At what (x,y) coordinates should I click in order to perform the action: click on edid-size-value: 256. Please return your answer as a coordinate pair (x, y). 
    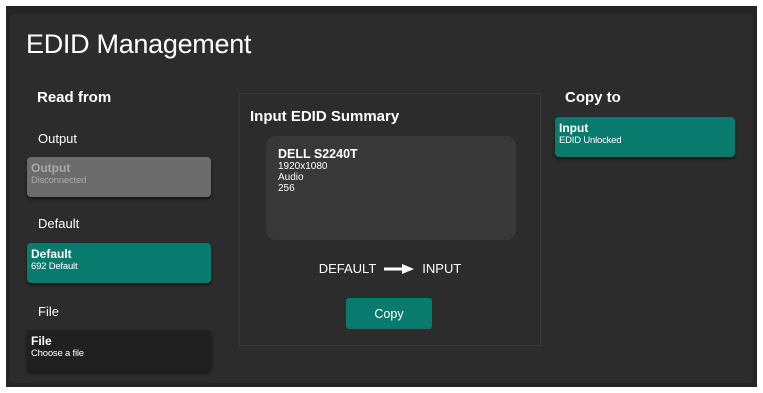
    Looking at the image, I should click on (286, 188).